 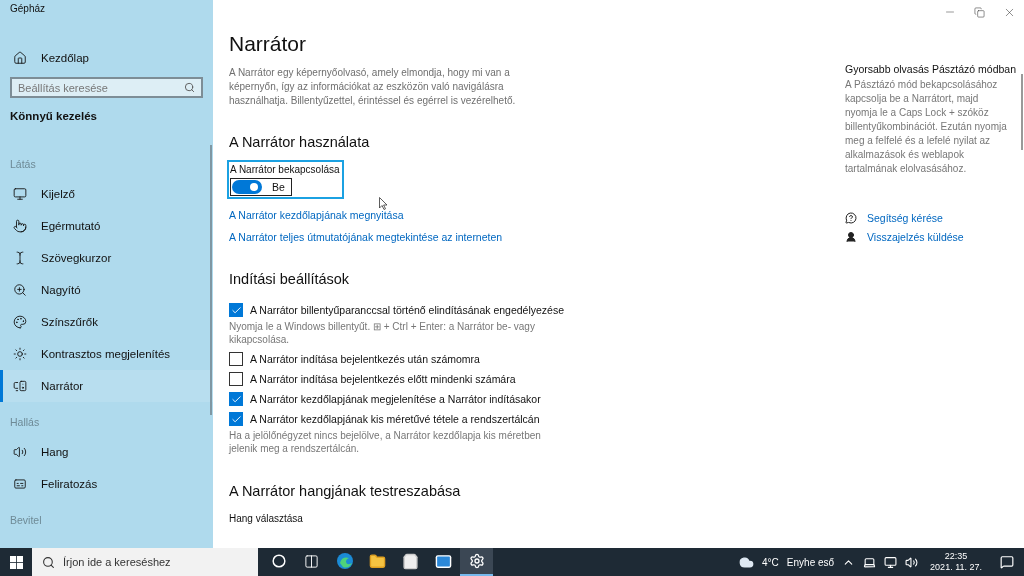 What do you see at coordinates (106, 58) in the screenshot?
I see `nav-item: Kezdőlap` at bounding box center [106, 58].